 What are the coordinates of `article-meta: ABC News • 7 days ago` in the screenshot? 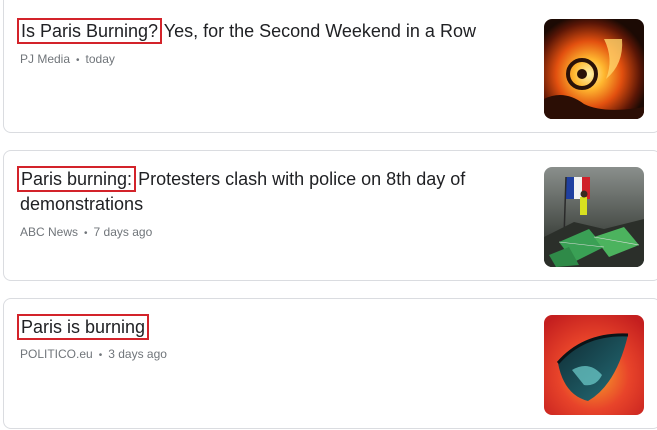 It's located at (86, 232).